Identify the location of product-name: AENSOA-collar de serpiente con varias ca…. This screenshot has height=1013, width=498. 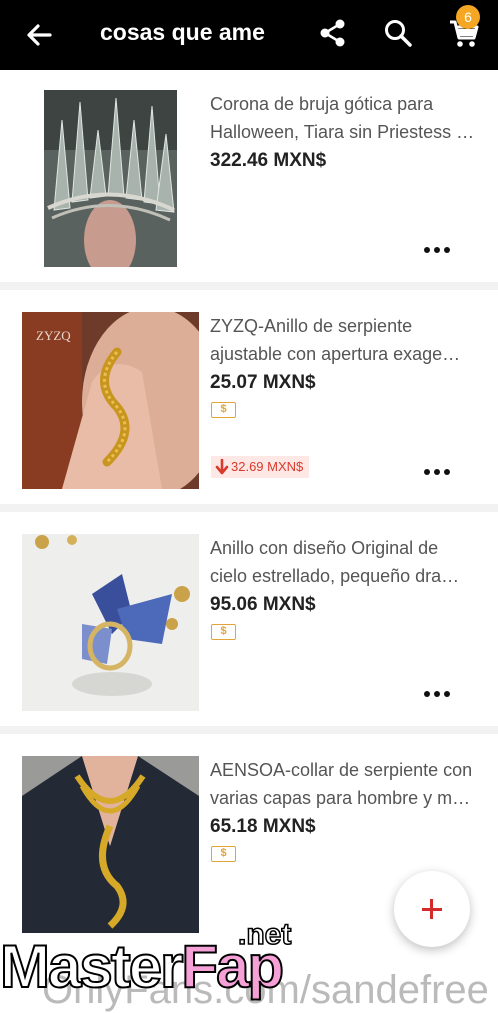
(346, 784).